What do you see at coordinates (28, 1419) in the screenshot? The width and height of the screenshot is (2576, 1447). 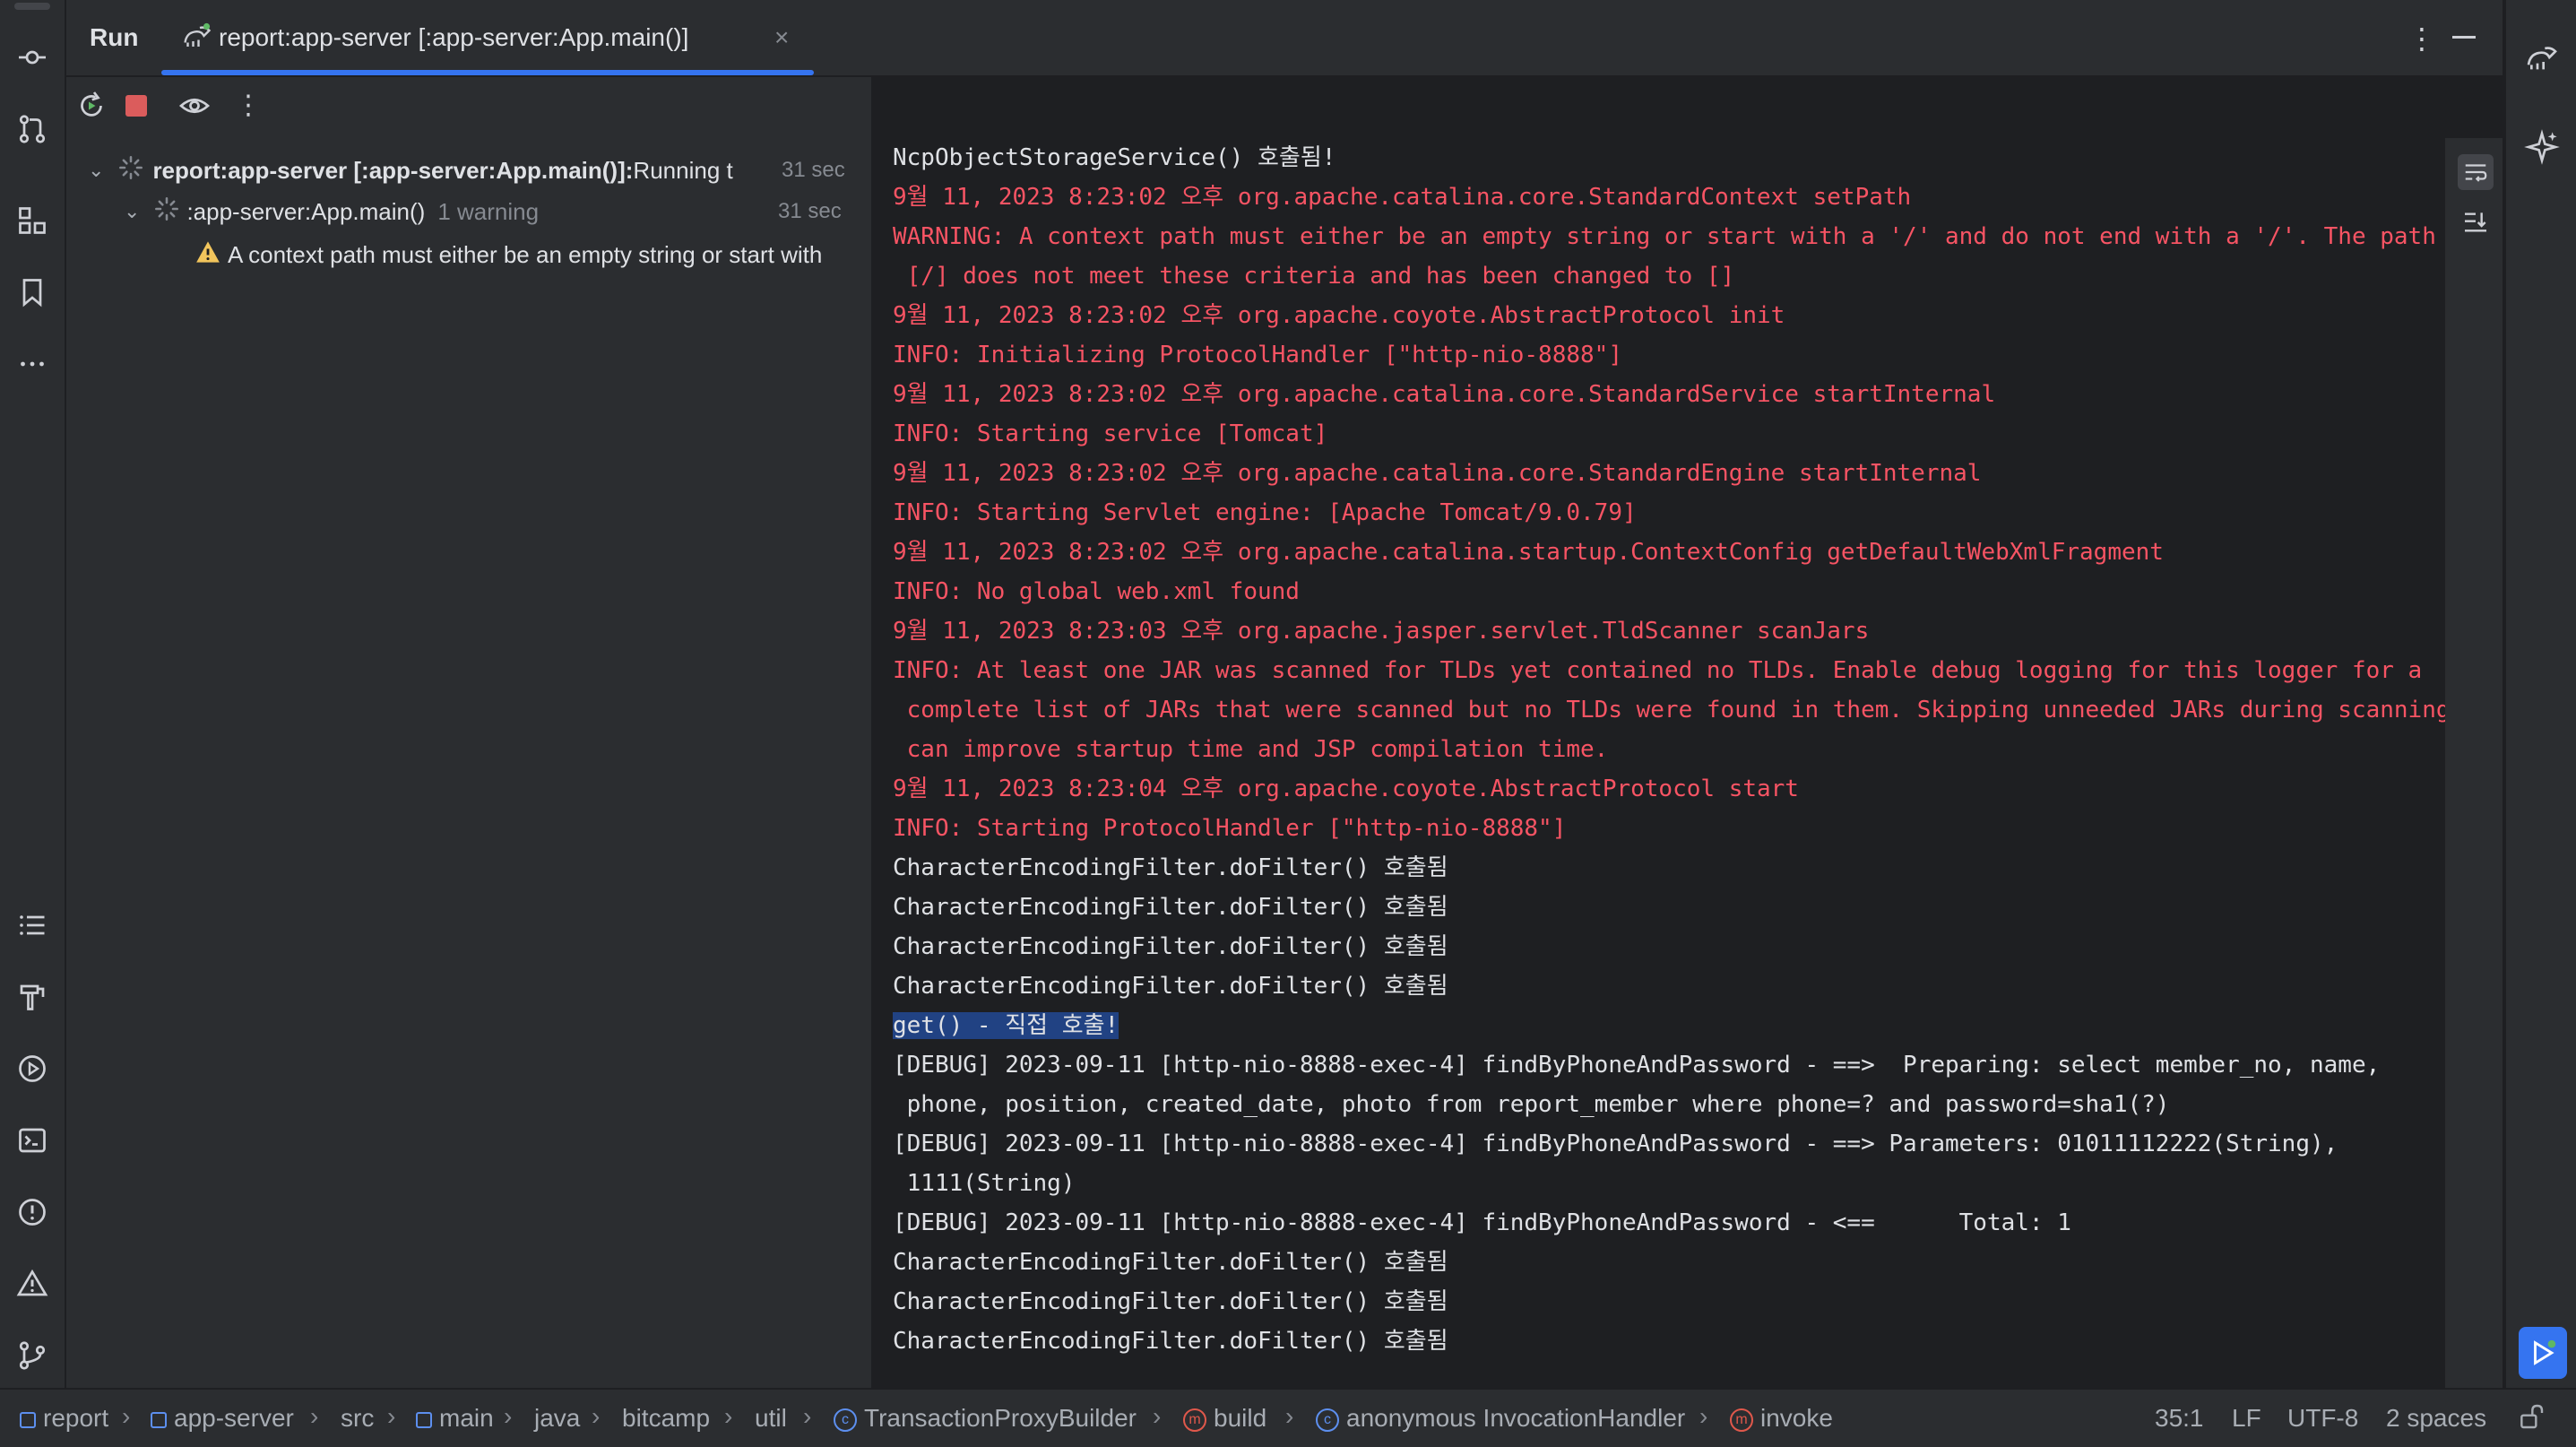 I see `module-icon` at bounding box center [28, 1419].